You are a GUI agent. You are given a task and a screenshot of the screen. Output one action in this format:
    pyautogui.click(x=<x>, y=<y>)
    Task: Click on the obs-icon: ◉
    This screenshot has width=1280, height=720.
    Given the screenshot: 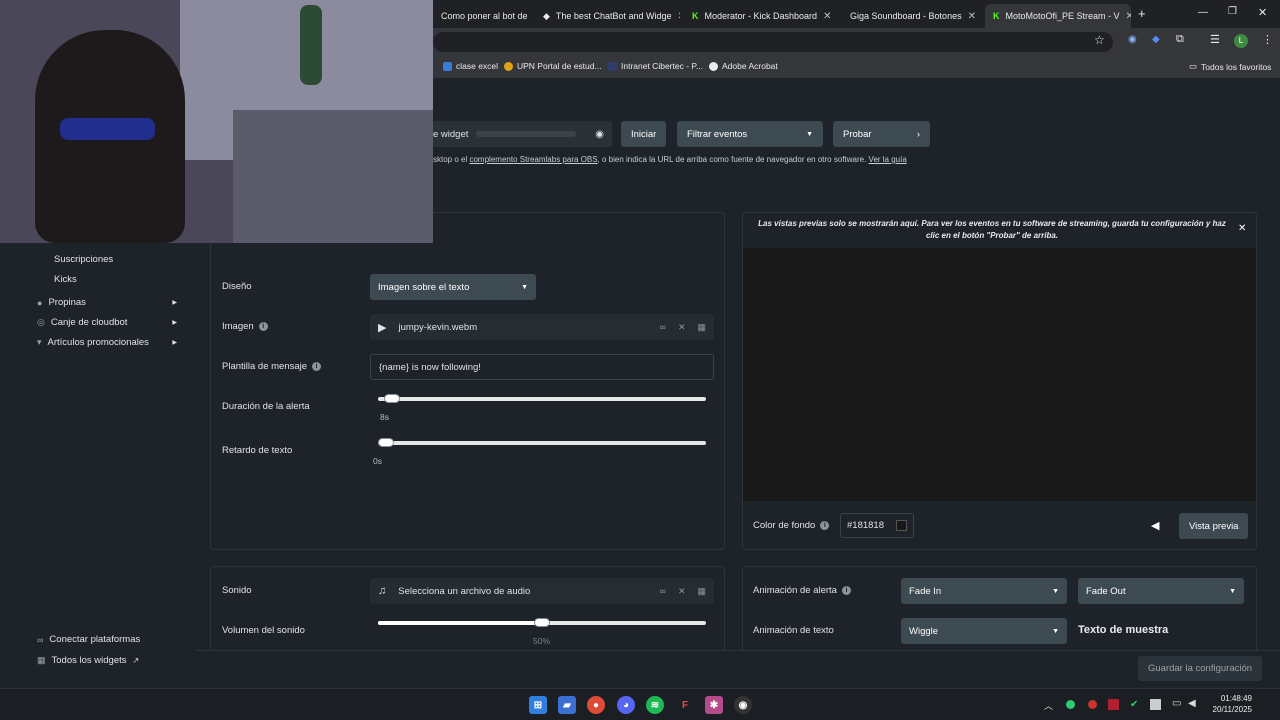 What is the action you would take?
    pyautogui.click(x=743, y=705)
    